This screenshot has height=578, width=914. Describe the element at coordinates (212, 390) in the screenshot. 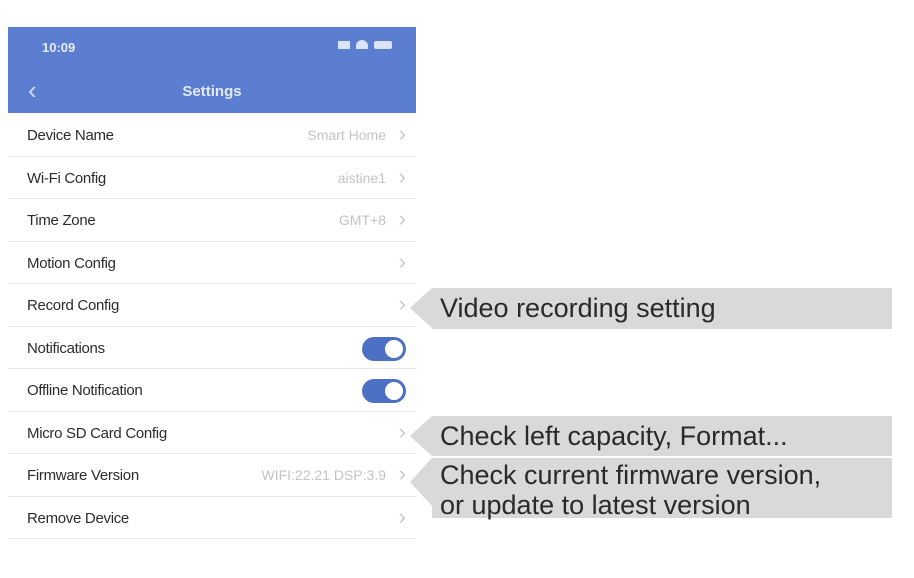

I see `row-offline-notification: Offline Notification` at that location.